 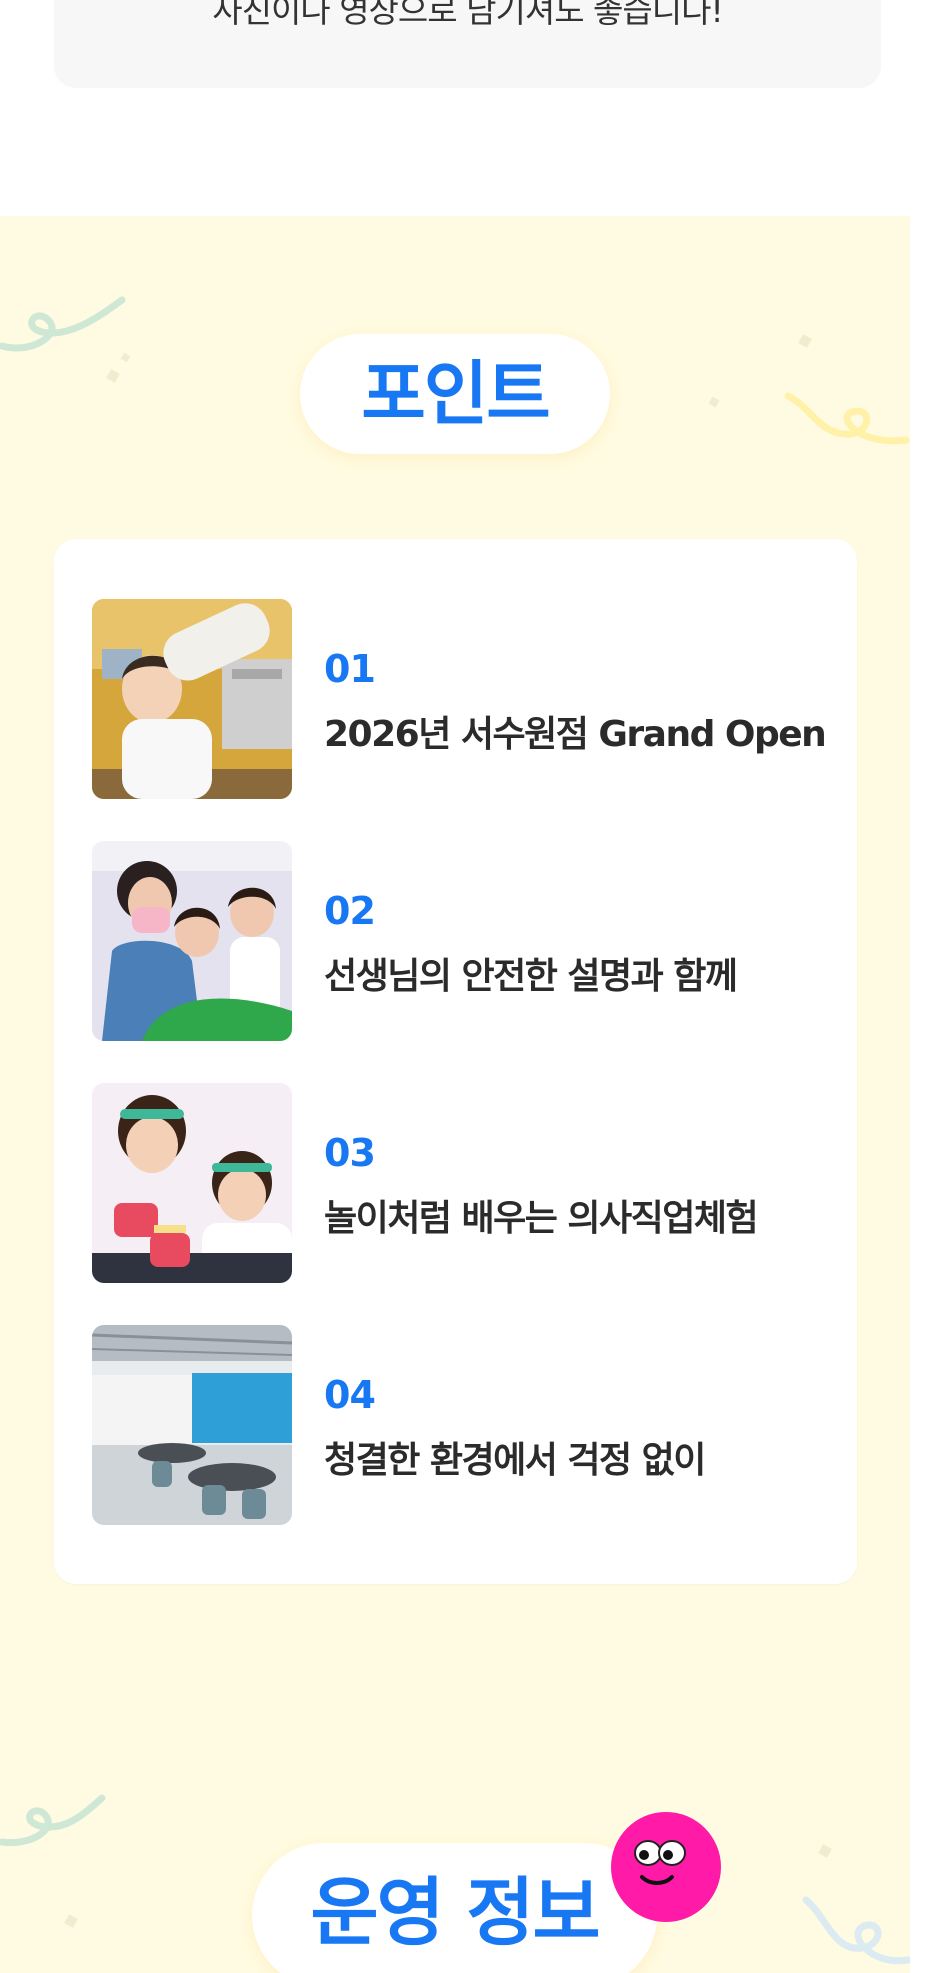 What do you see at coordinates (192, 699) in the screenshot?
I see `child-holding-cast-photo` at bounding box center [192, 699].